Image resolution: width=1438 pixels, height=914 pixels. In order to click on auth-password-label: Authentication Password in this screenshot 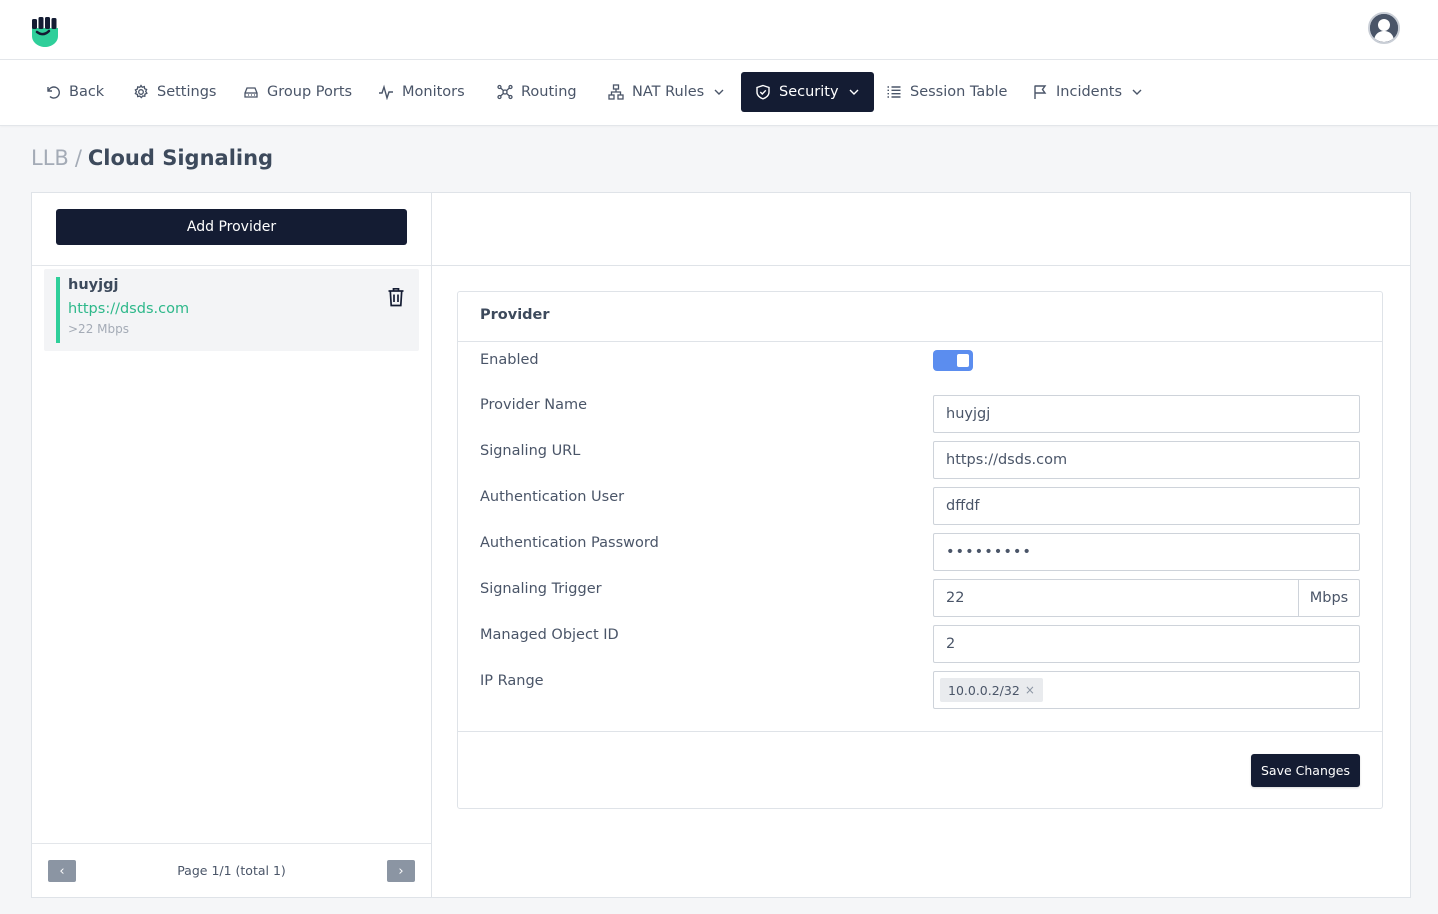, I will do `click(569, 543)`.